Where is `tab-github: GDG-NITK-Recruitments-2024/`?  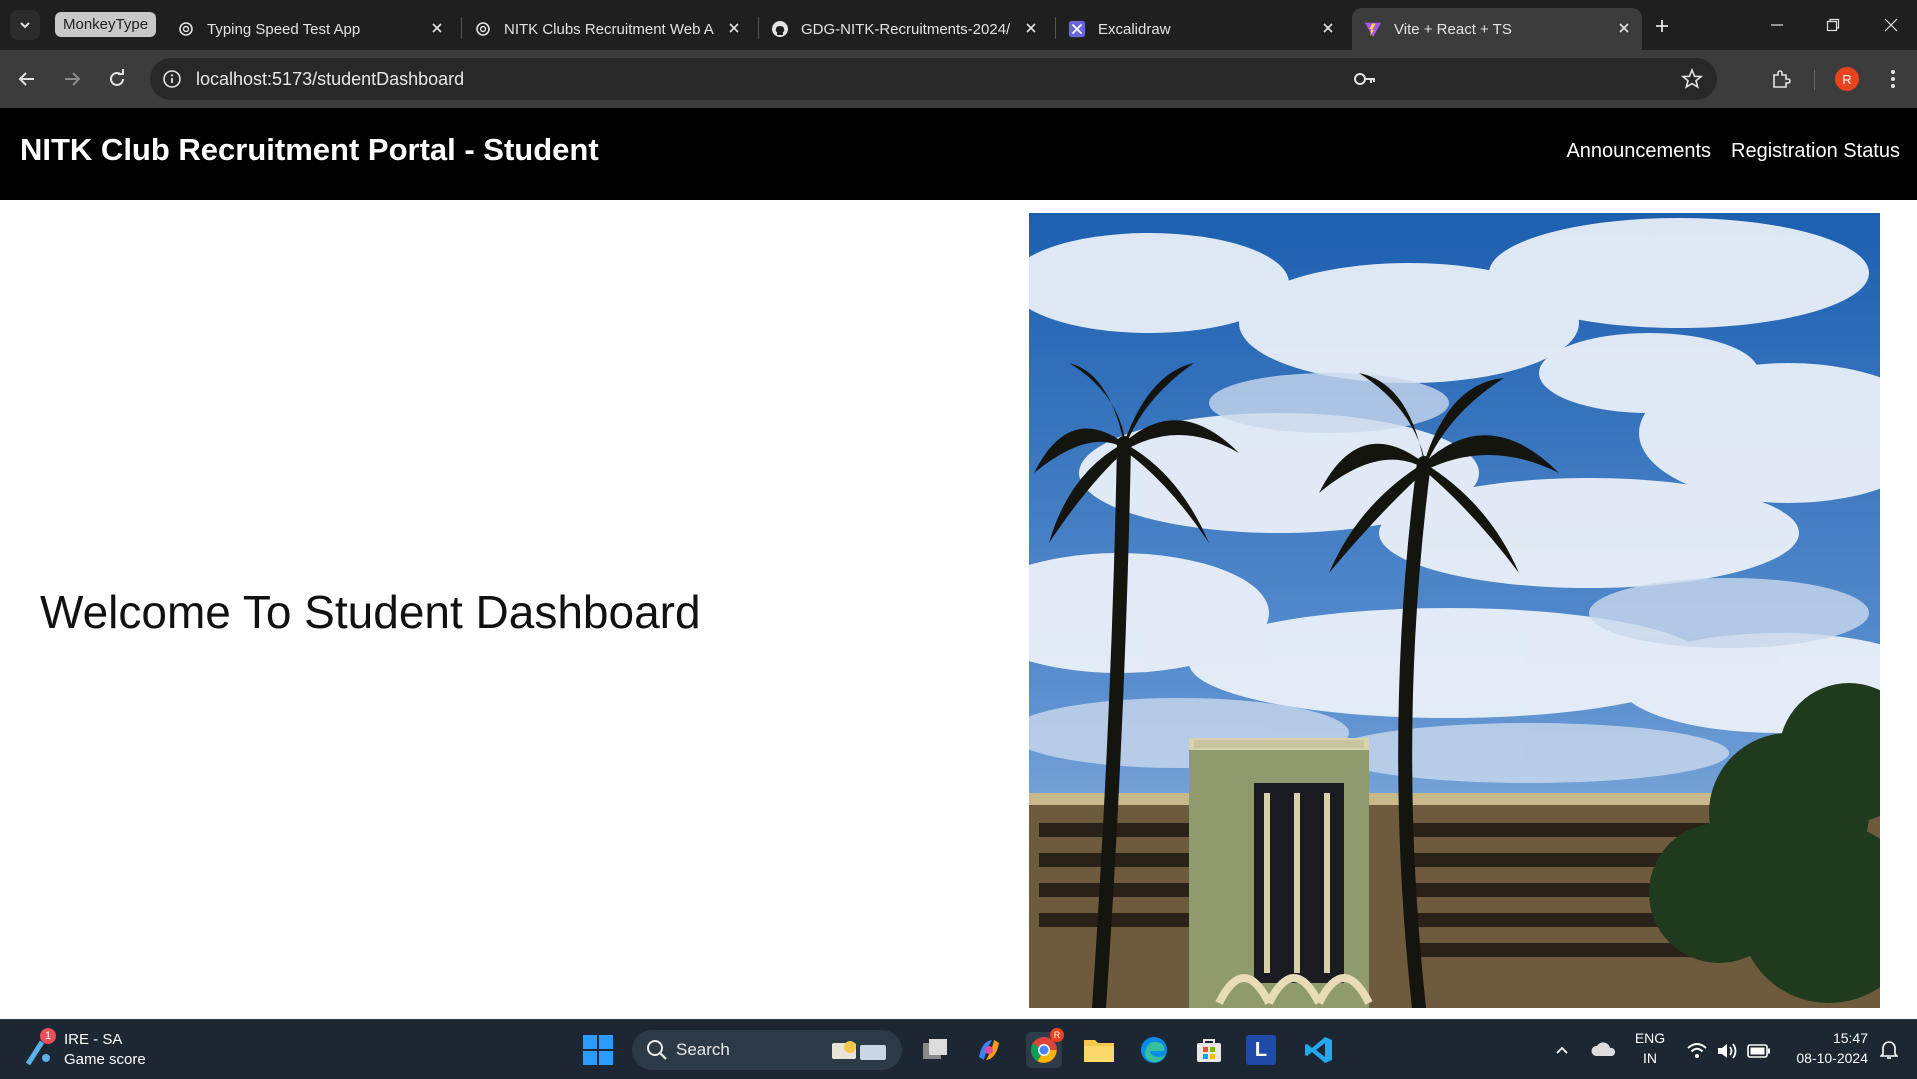 tab-github: GDG-NITK-Recruitments-2024/ is located at coordinates (904, 29).